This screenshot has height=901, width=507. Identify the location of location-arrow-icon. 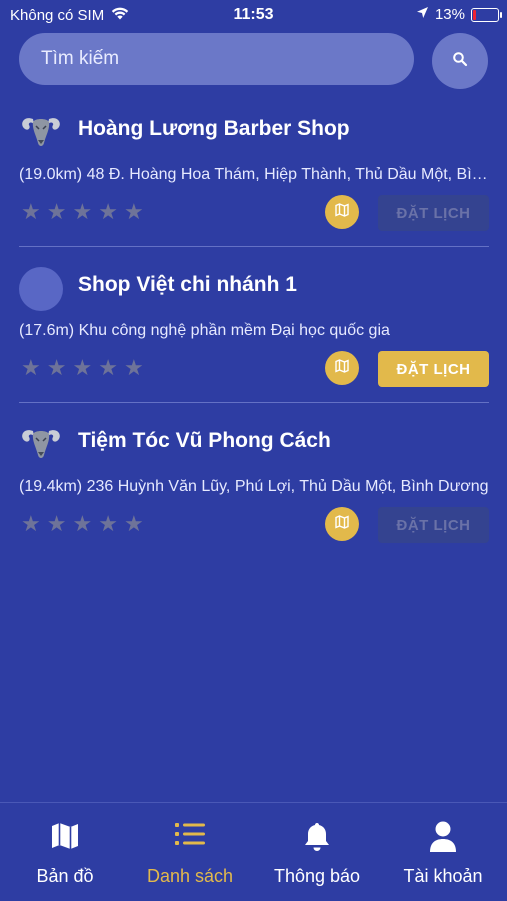
(422, 14).